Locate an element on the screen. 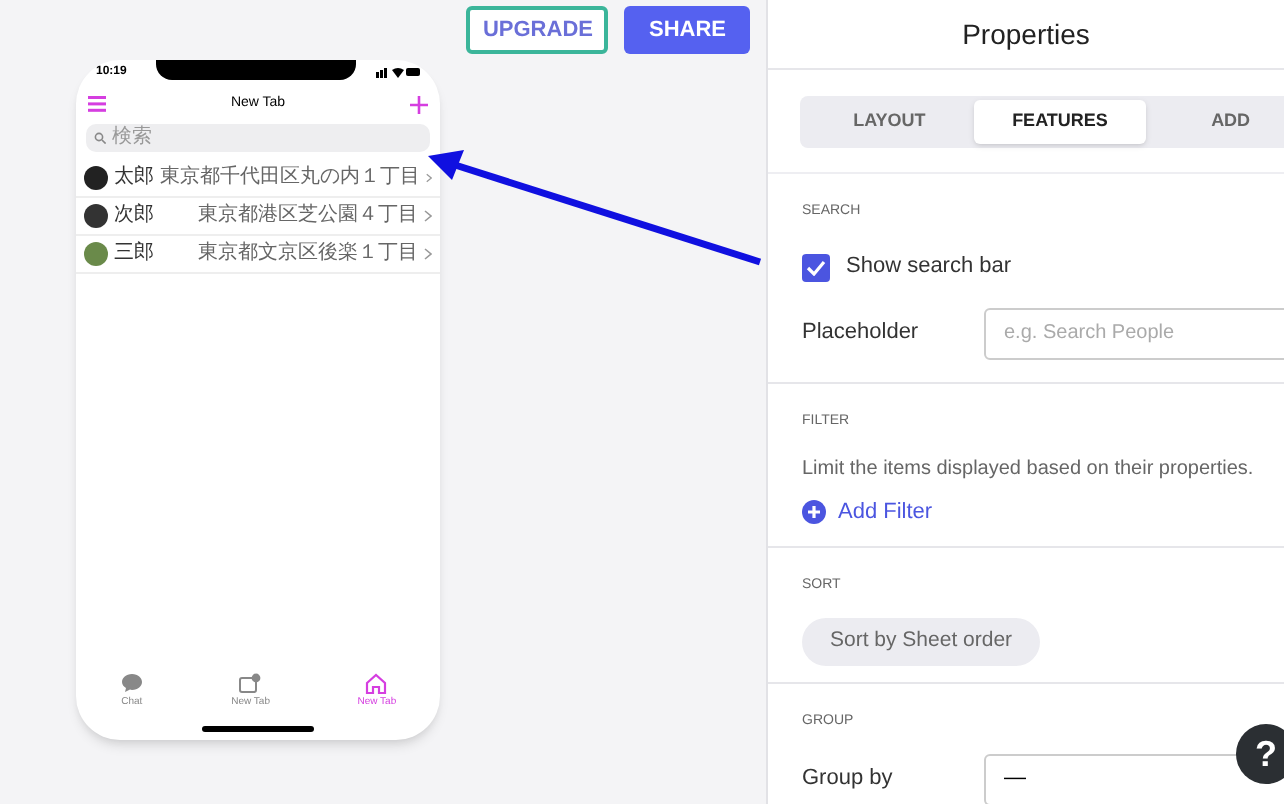  row-name: 太郎 is located at coordinates (134, 178).